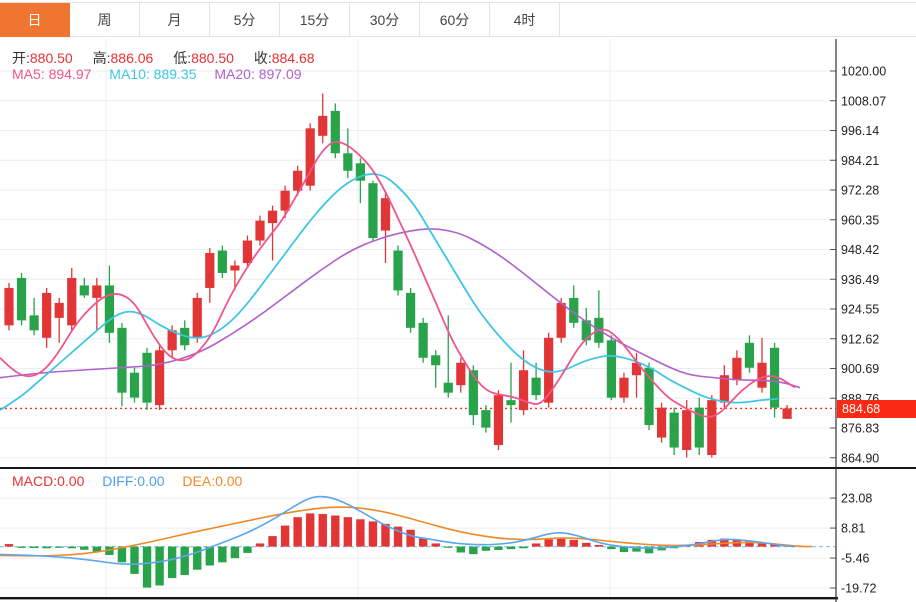  Describe the element at coordinates (860, 131) in the screenshot. I see `main-ytick: 996.14` at that location.